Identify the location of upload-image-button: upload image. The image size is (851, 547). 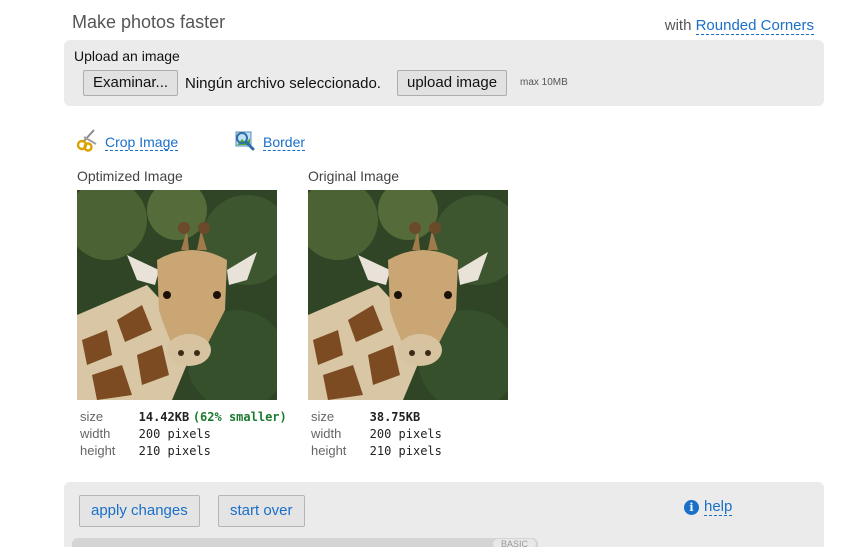
(452, 83).